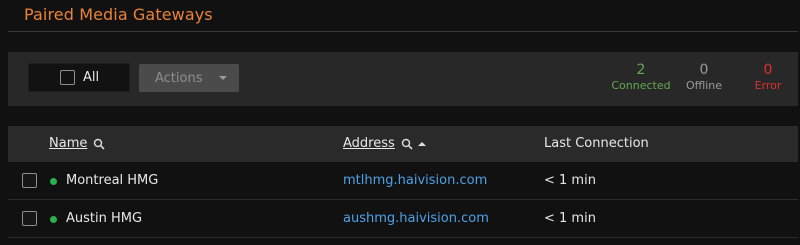  I want to click on stat-error: 0 Error, so click(768, 77).